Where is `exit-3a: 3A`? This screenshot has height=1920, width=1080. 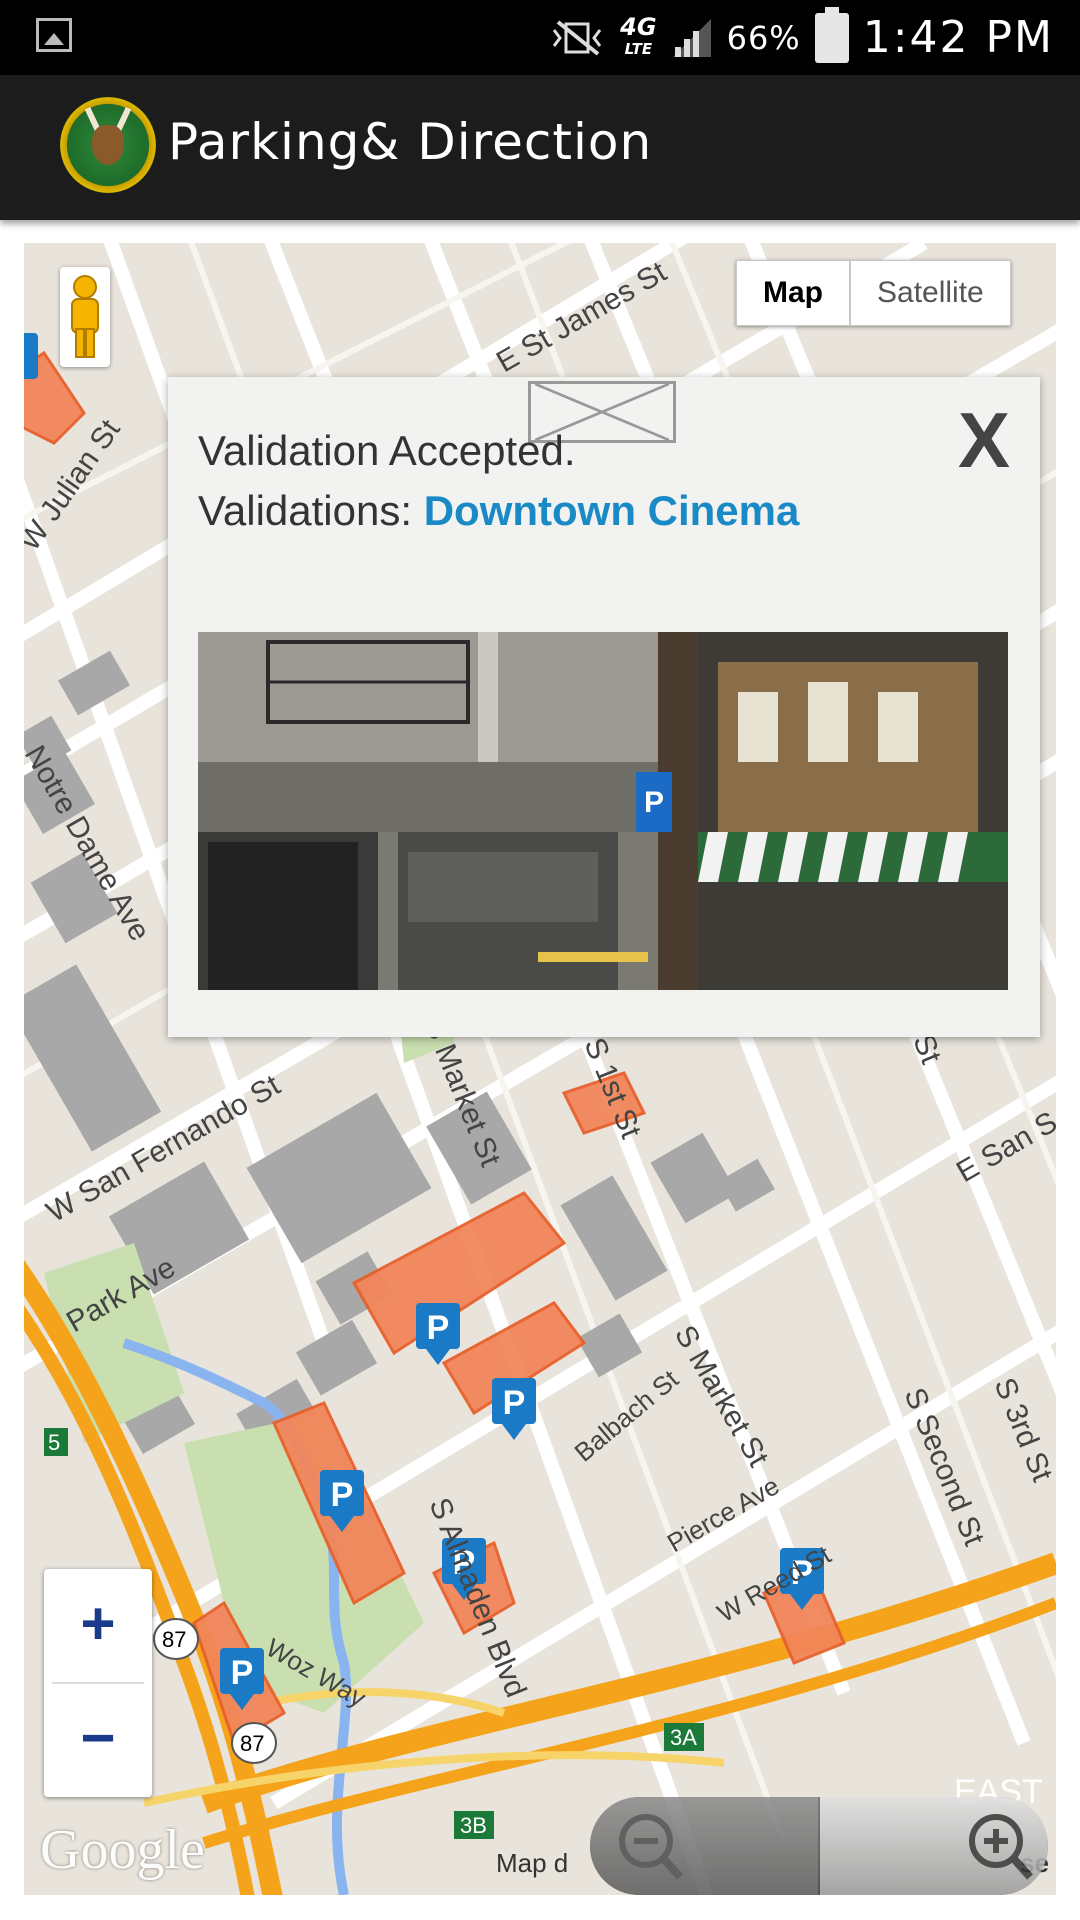
exit-3a: 3A is located at coordinates (683, 1737).